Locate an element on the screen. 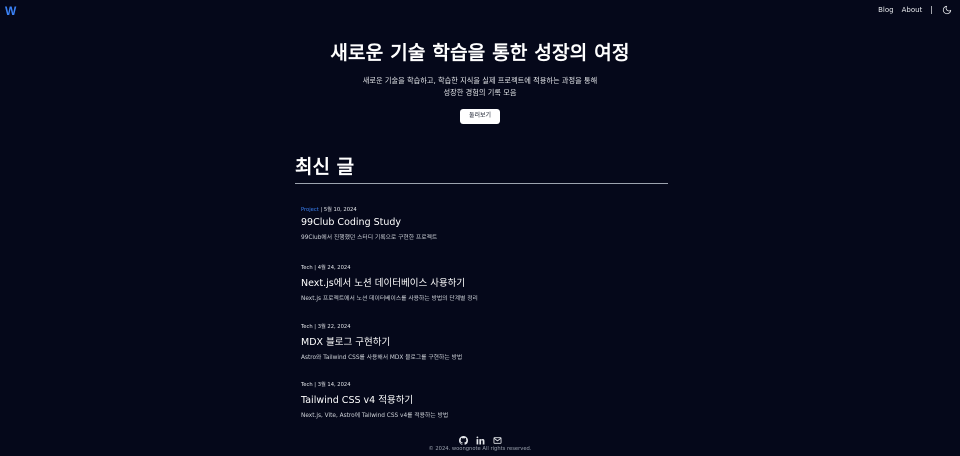 The width and height of the screenshot is (960, 456). post-title: Tailwind CSS v4 적용하기 is located at coordinates (481, 399).